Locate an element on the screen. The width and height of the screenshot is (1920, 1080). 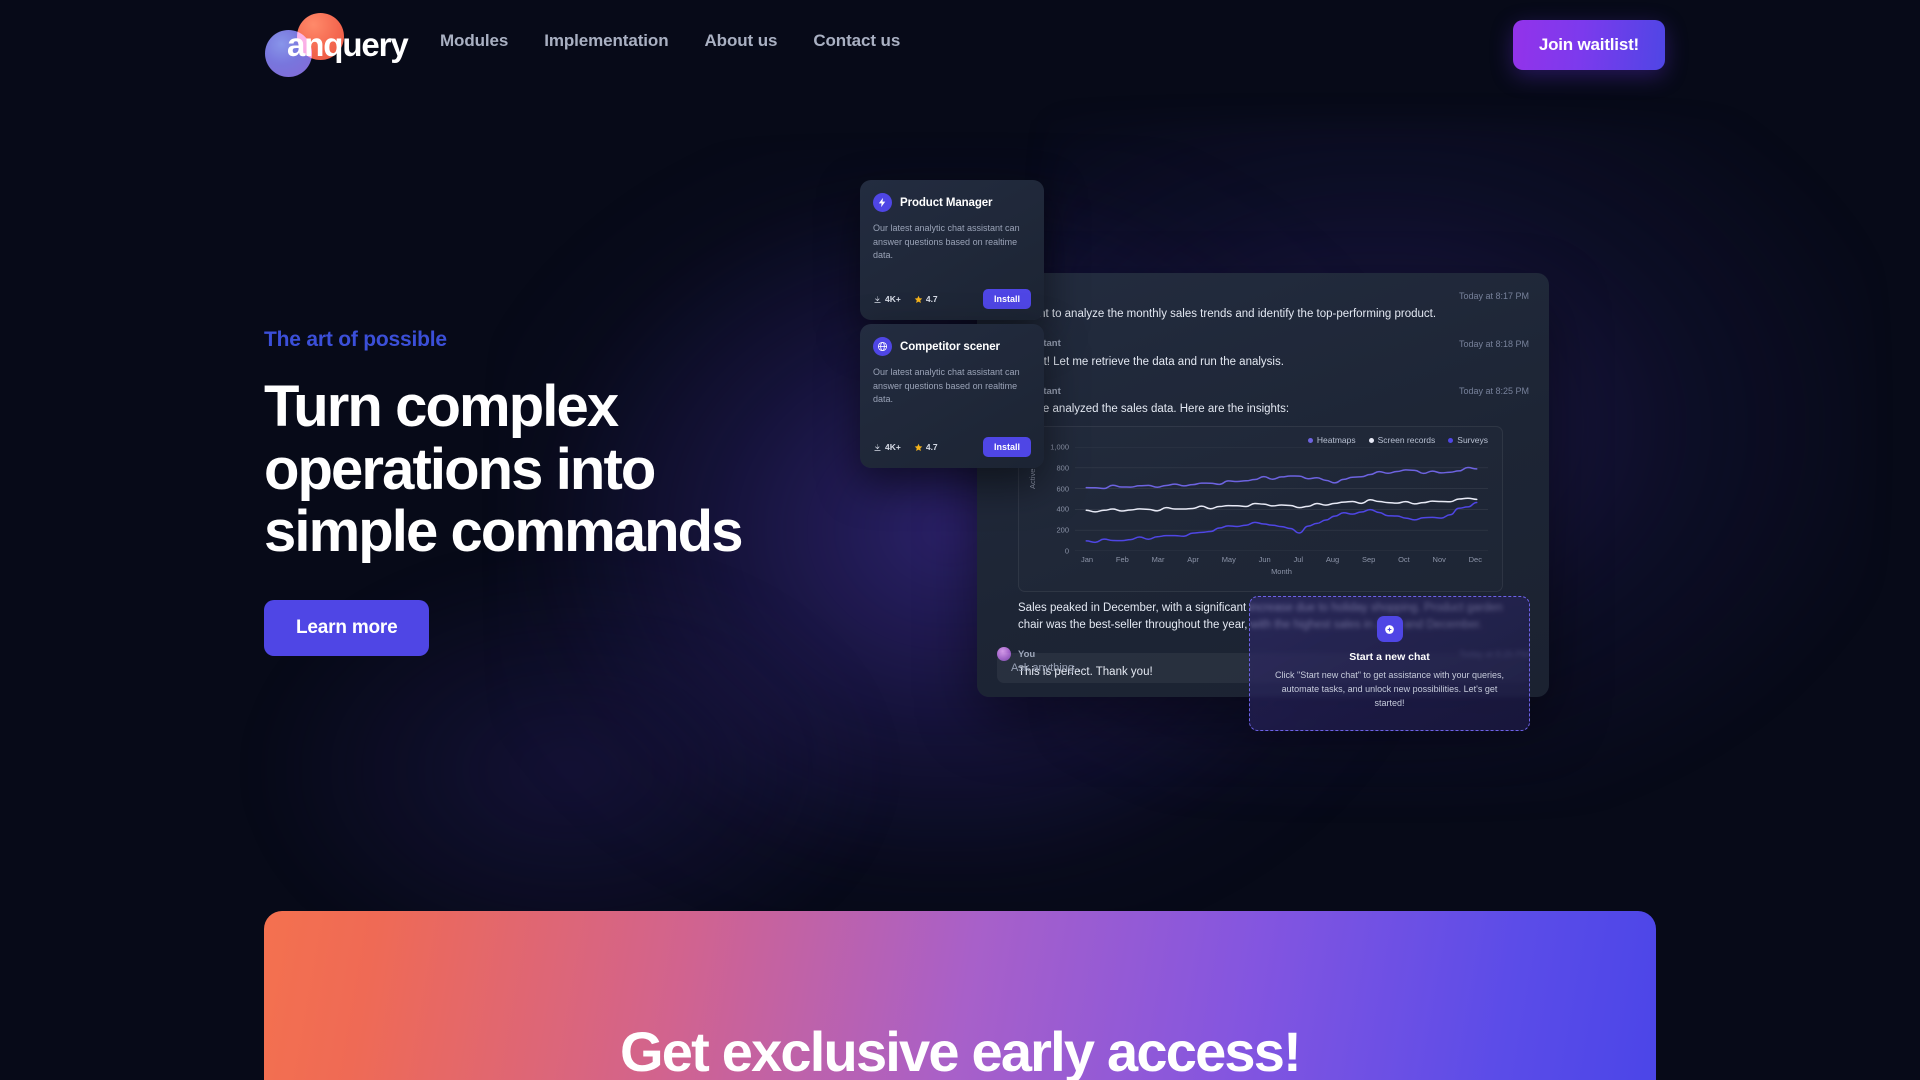
plus-circle-icon is located at coordinates (1389, 629).